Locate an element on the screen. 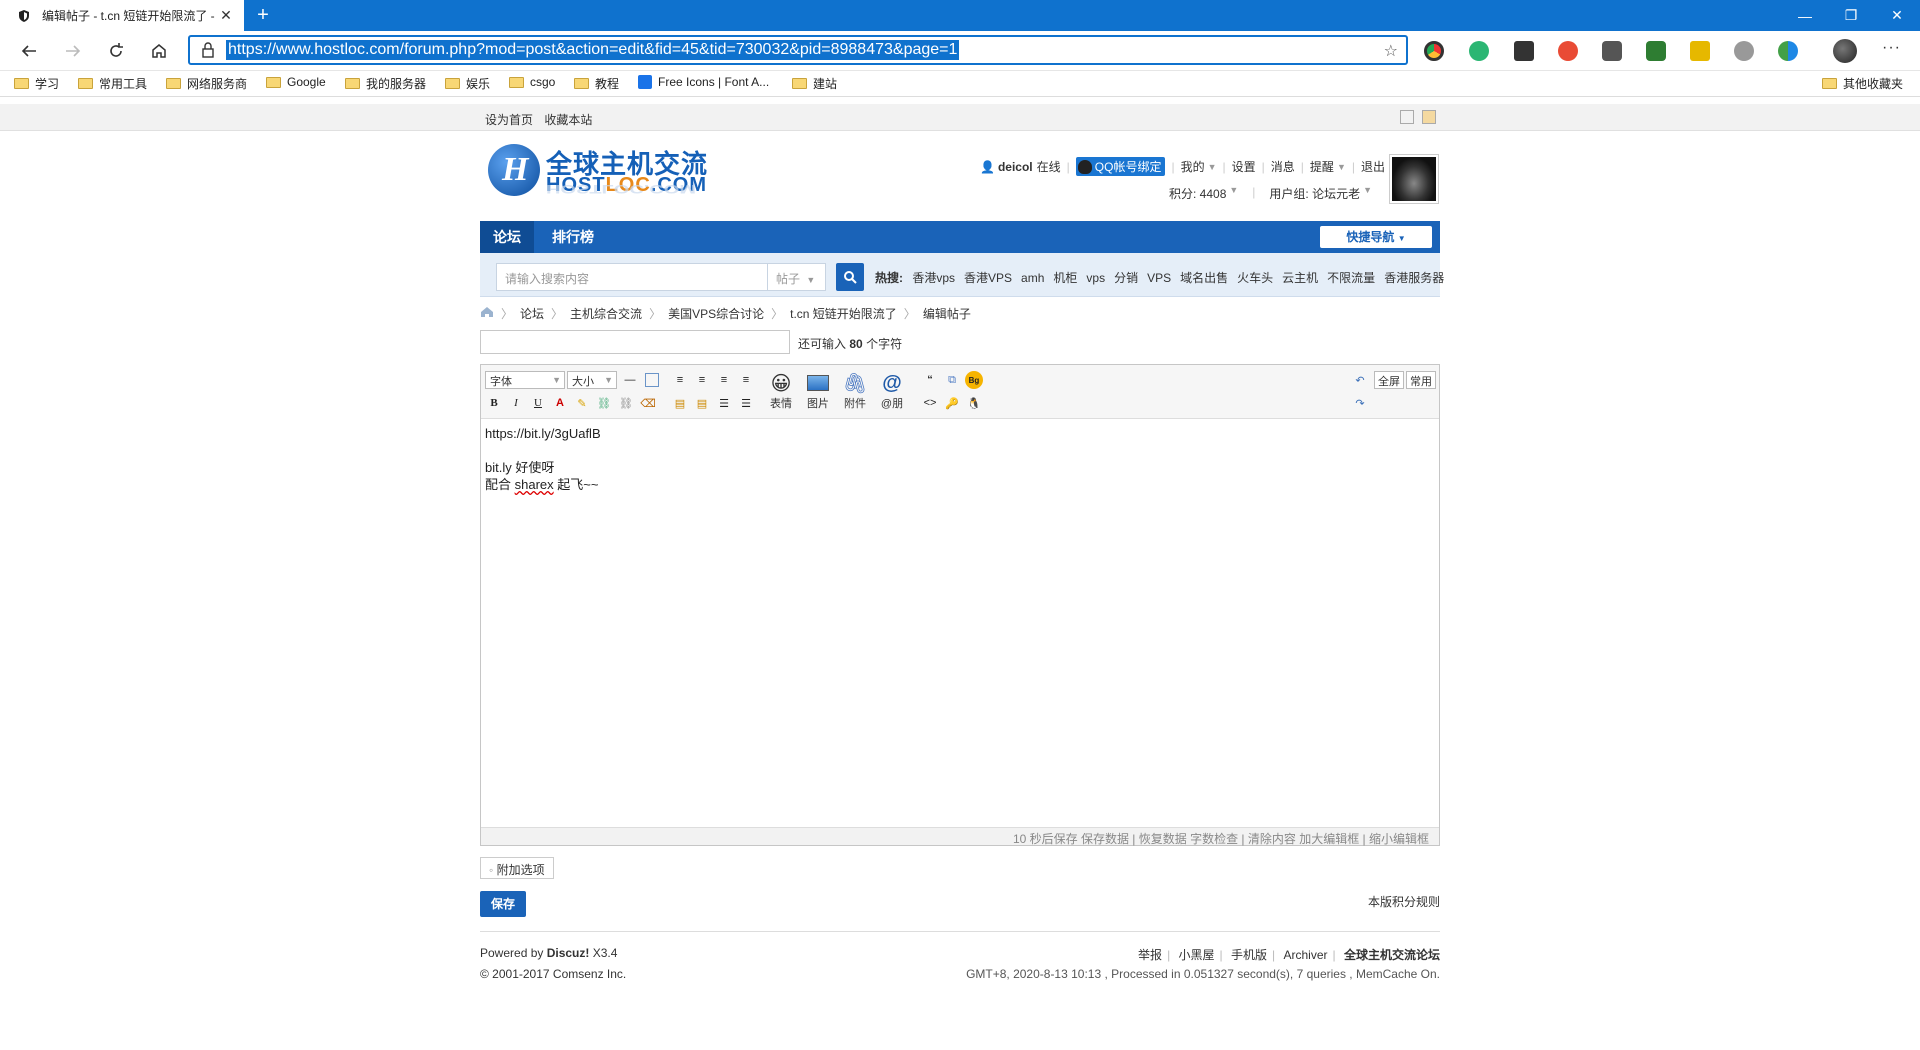 The width and height of the screenshot is (1920, 1050). bookmark-folder: 建站 is located at coordinates (814, 83).